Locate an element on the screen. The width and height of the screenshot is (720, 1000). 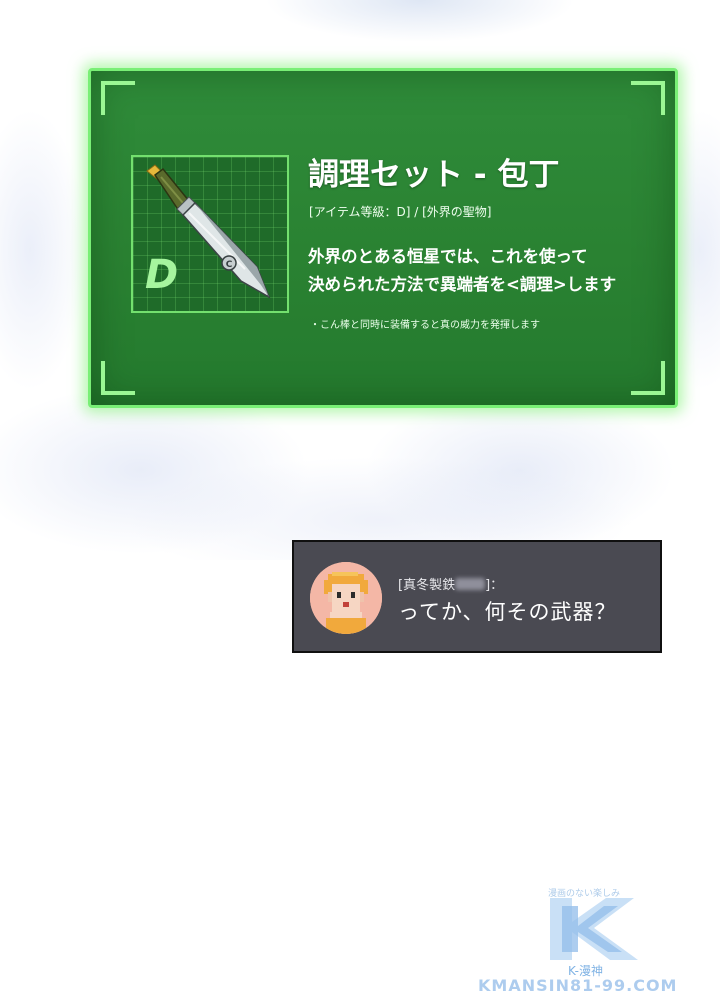
watermark-url: KMANSIN81-99.COM is located at coordinates (578, 985).